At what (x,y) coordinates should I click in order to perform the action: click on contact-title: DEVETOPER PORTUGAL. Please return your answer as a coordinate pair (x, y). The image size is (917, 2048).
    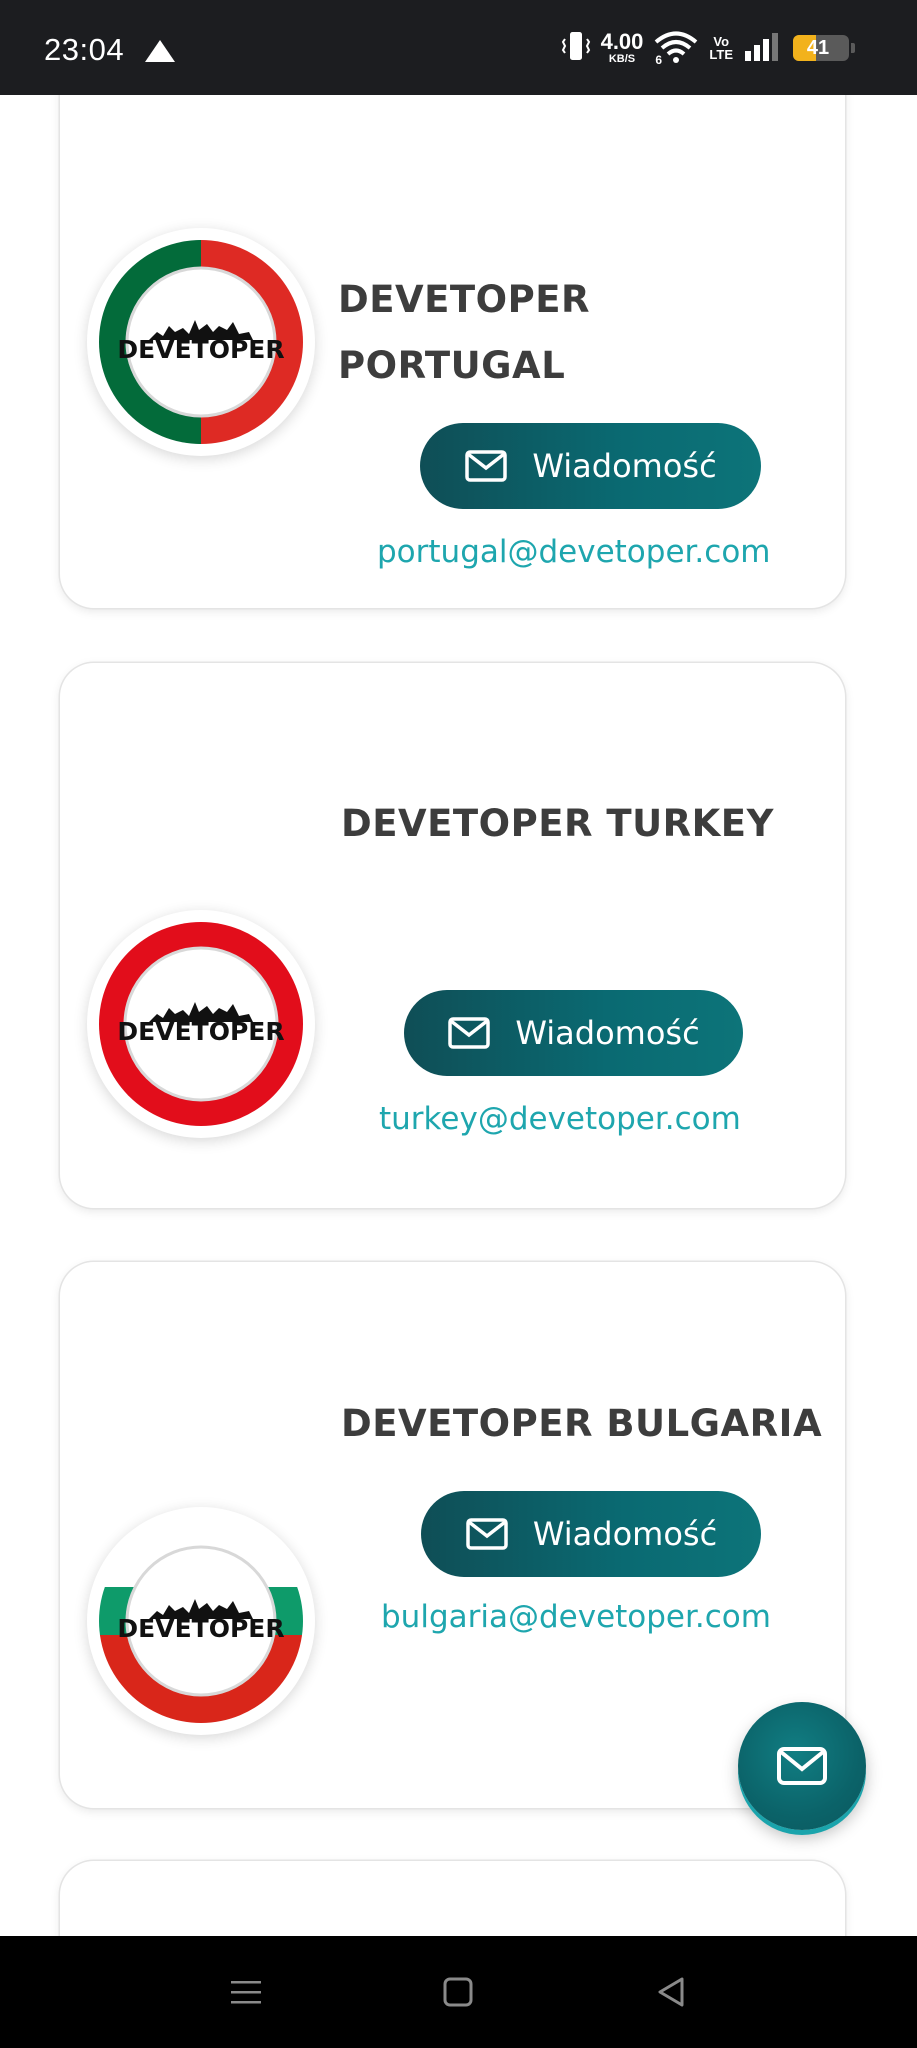
    Looking at the image, I should click on (464, 332).